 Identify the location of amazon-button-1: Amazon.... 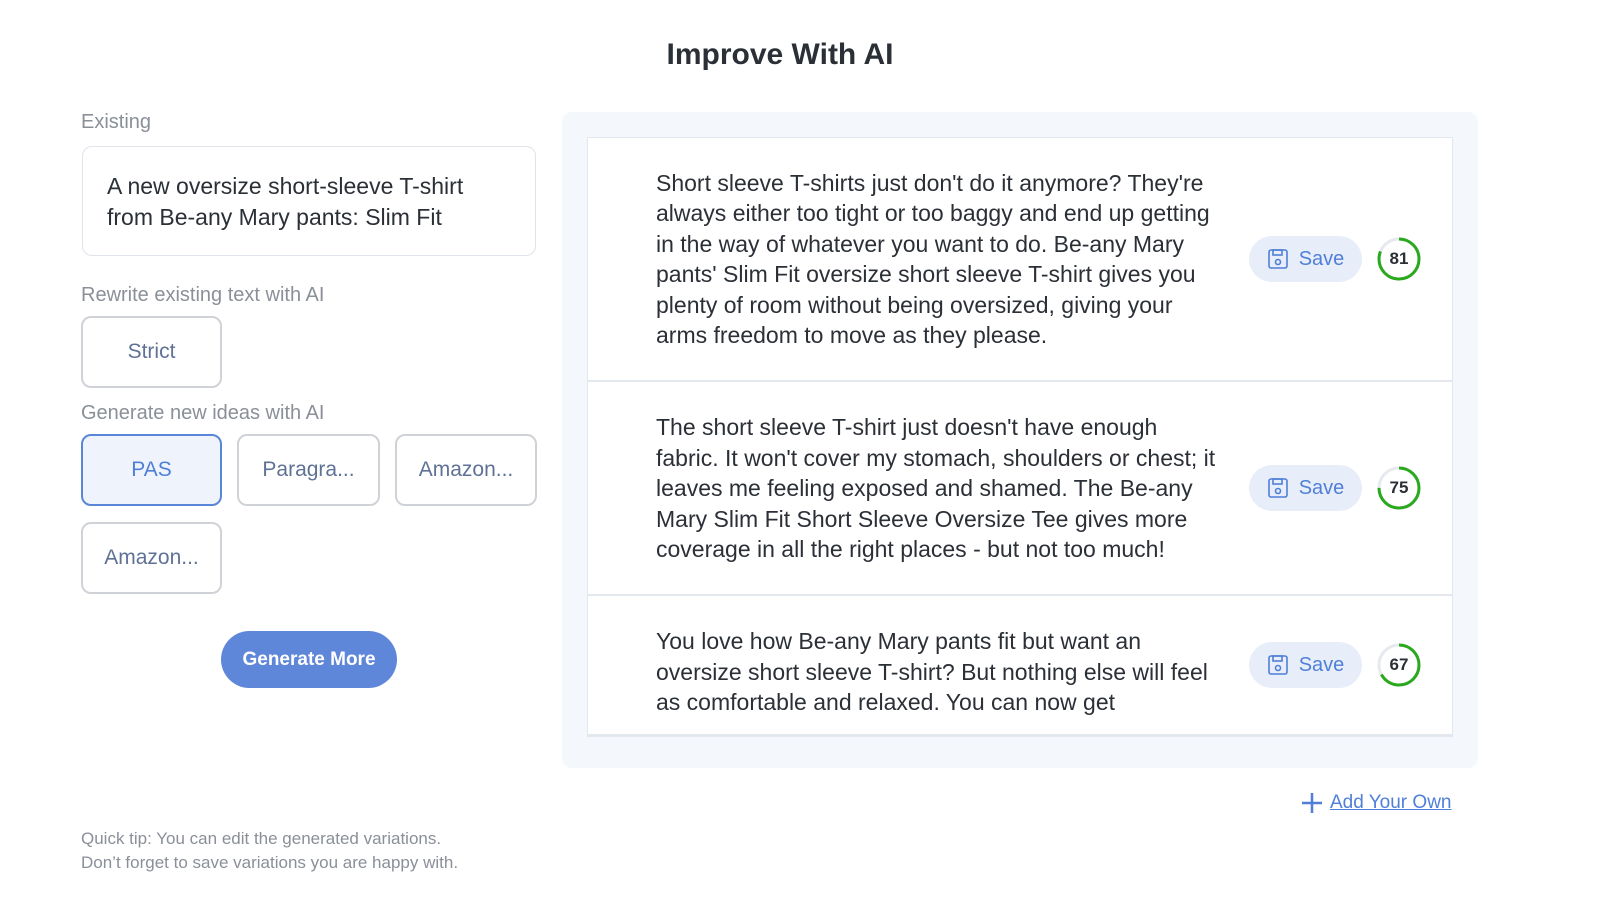
(466, 470).